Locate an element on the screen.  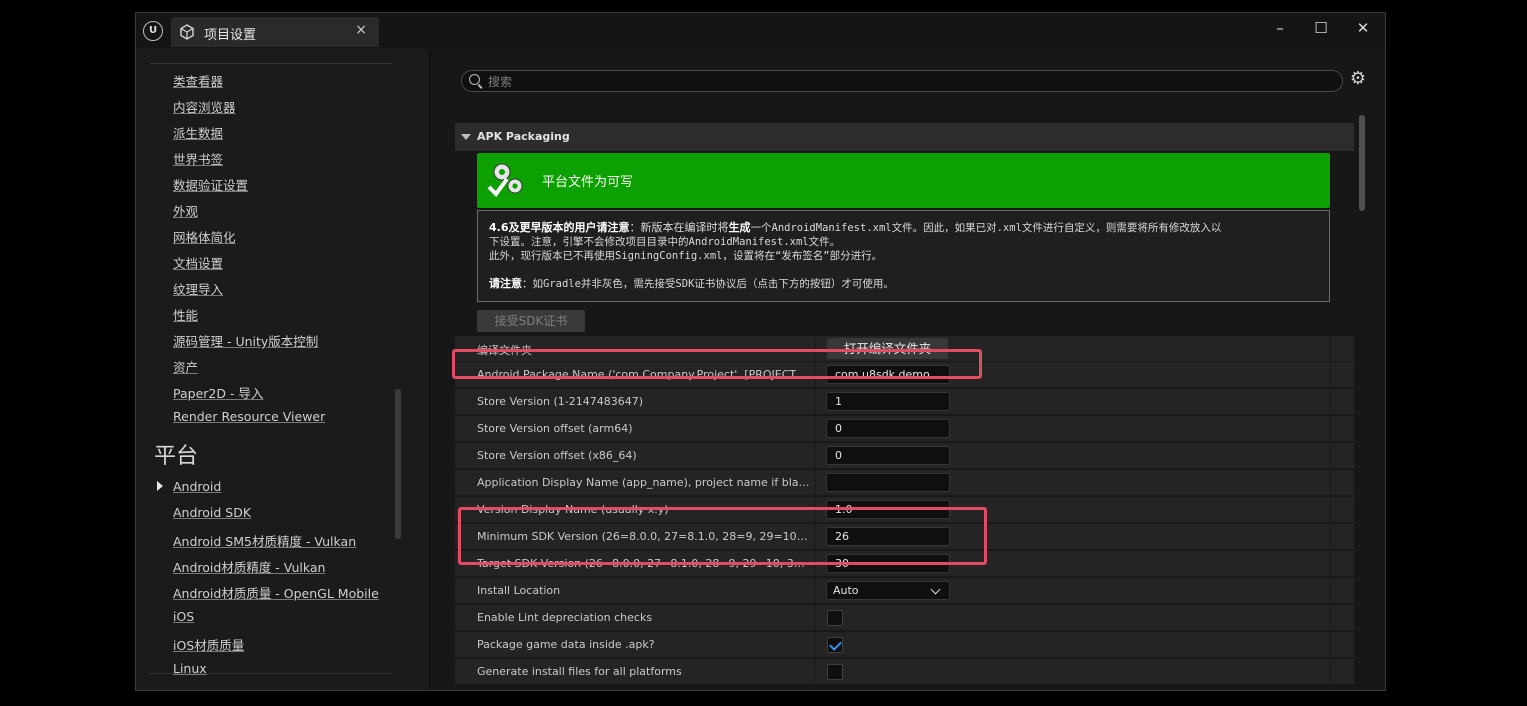
sidebar-divider is located at coordinates (271, 673).